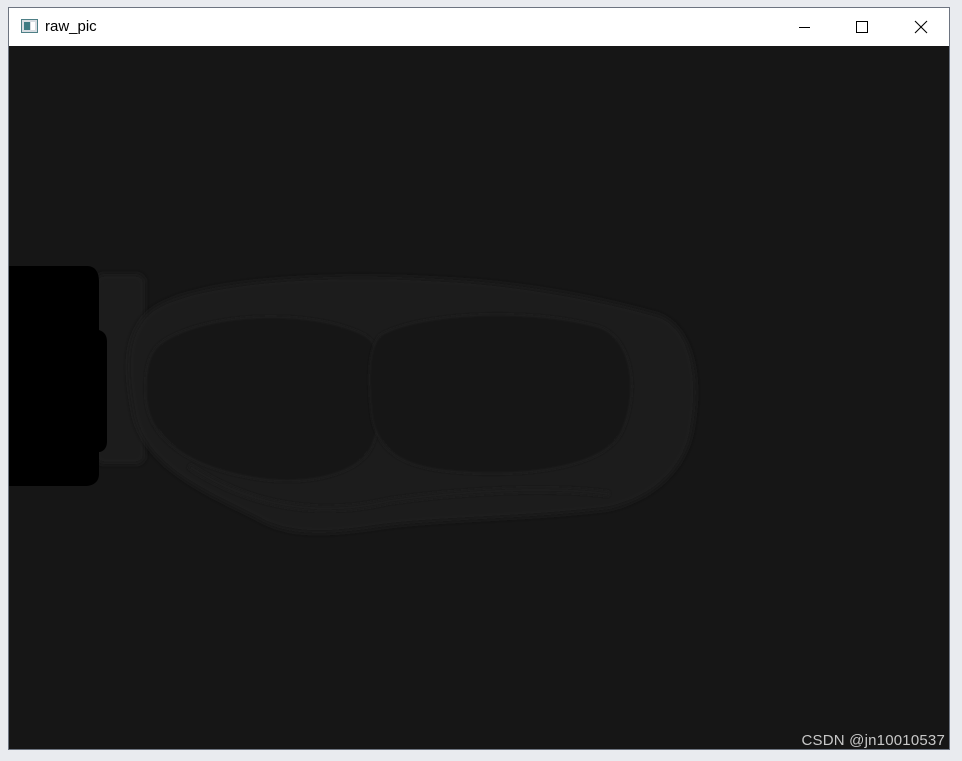 This screenshot has height=761, width=962. What do you see at coordinates (29, 26) in the screenshot?
I see `app-icon` at bounding box center [29, 26].